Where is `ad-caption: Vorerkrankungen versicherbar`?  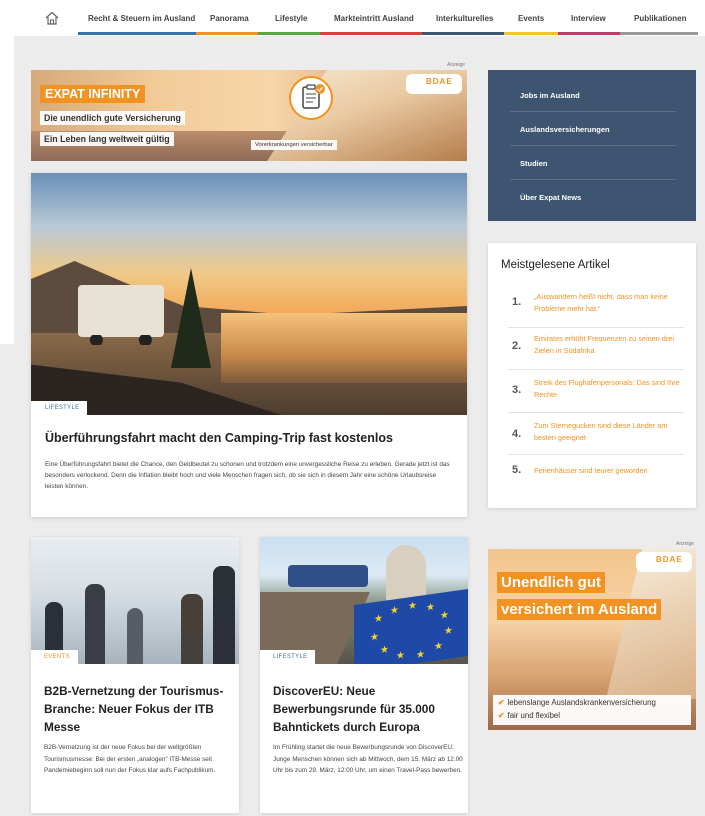 ad-caption: Vorerkrankungen versicherbar is located at coordinates (294, 145).